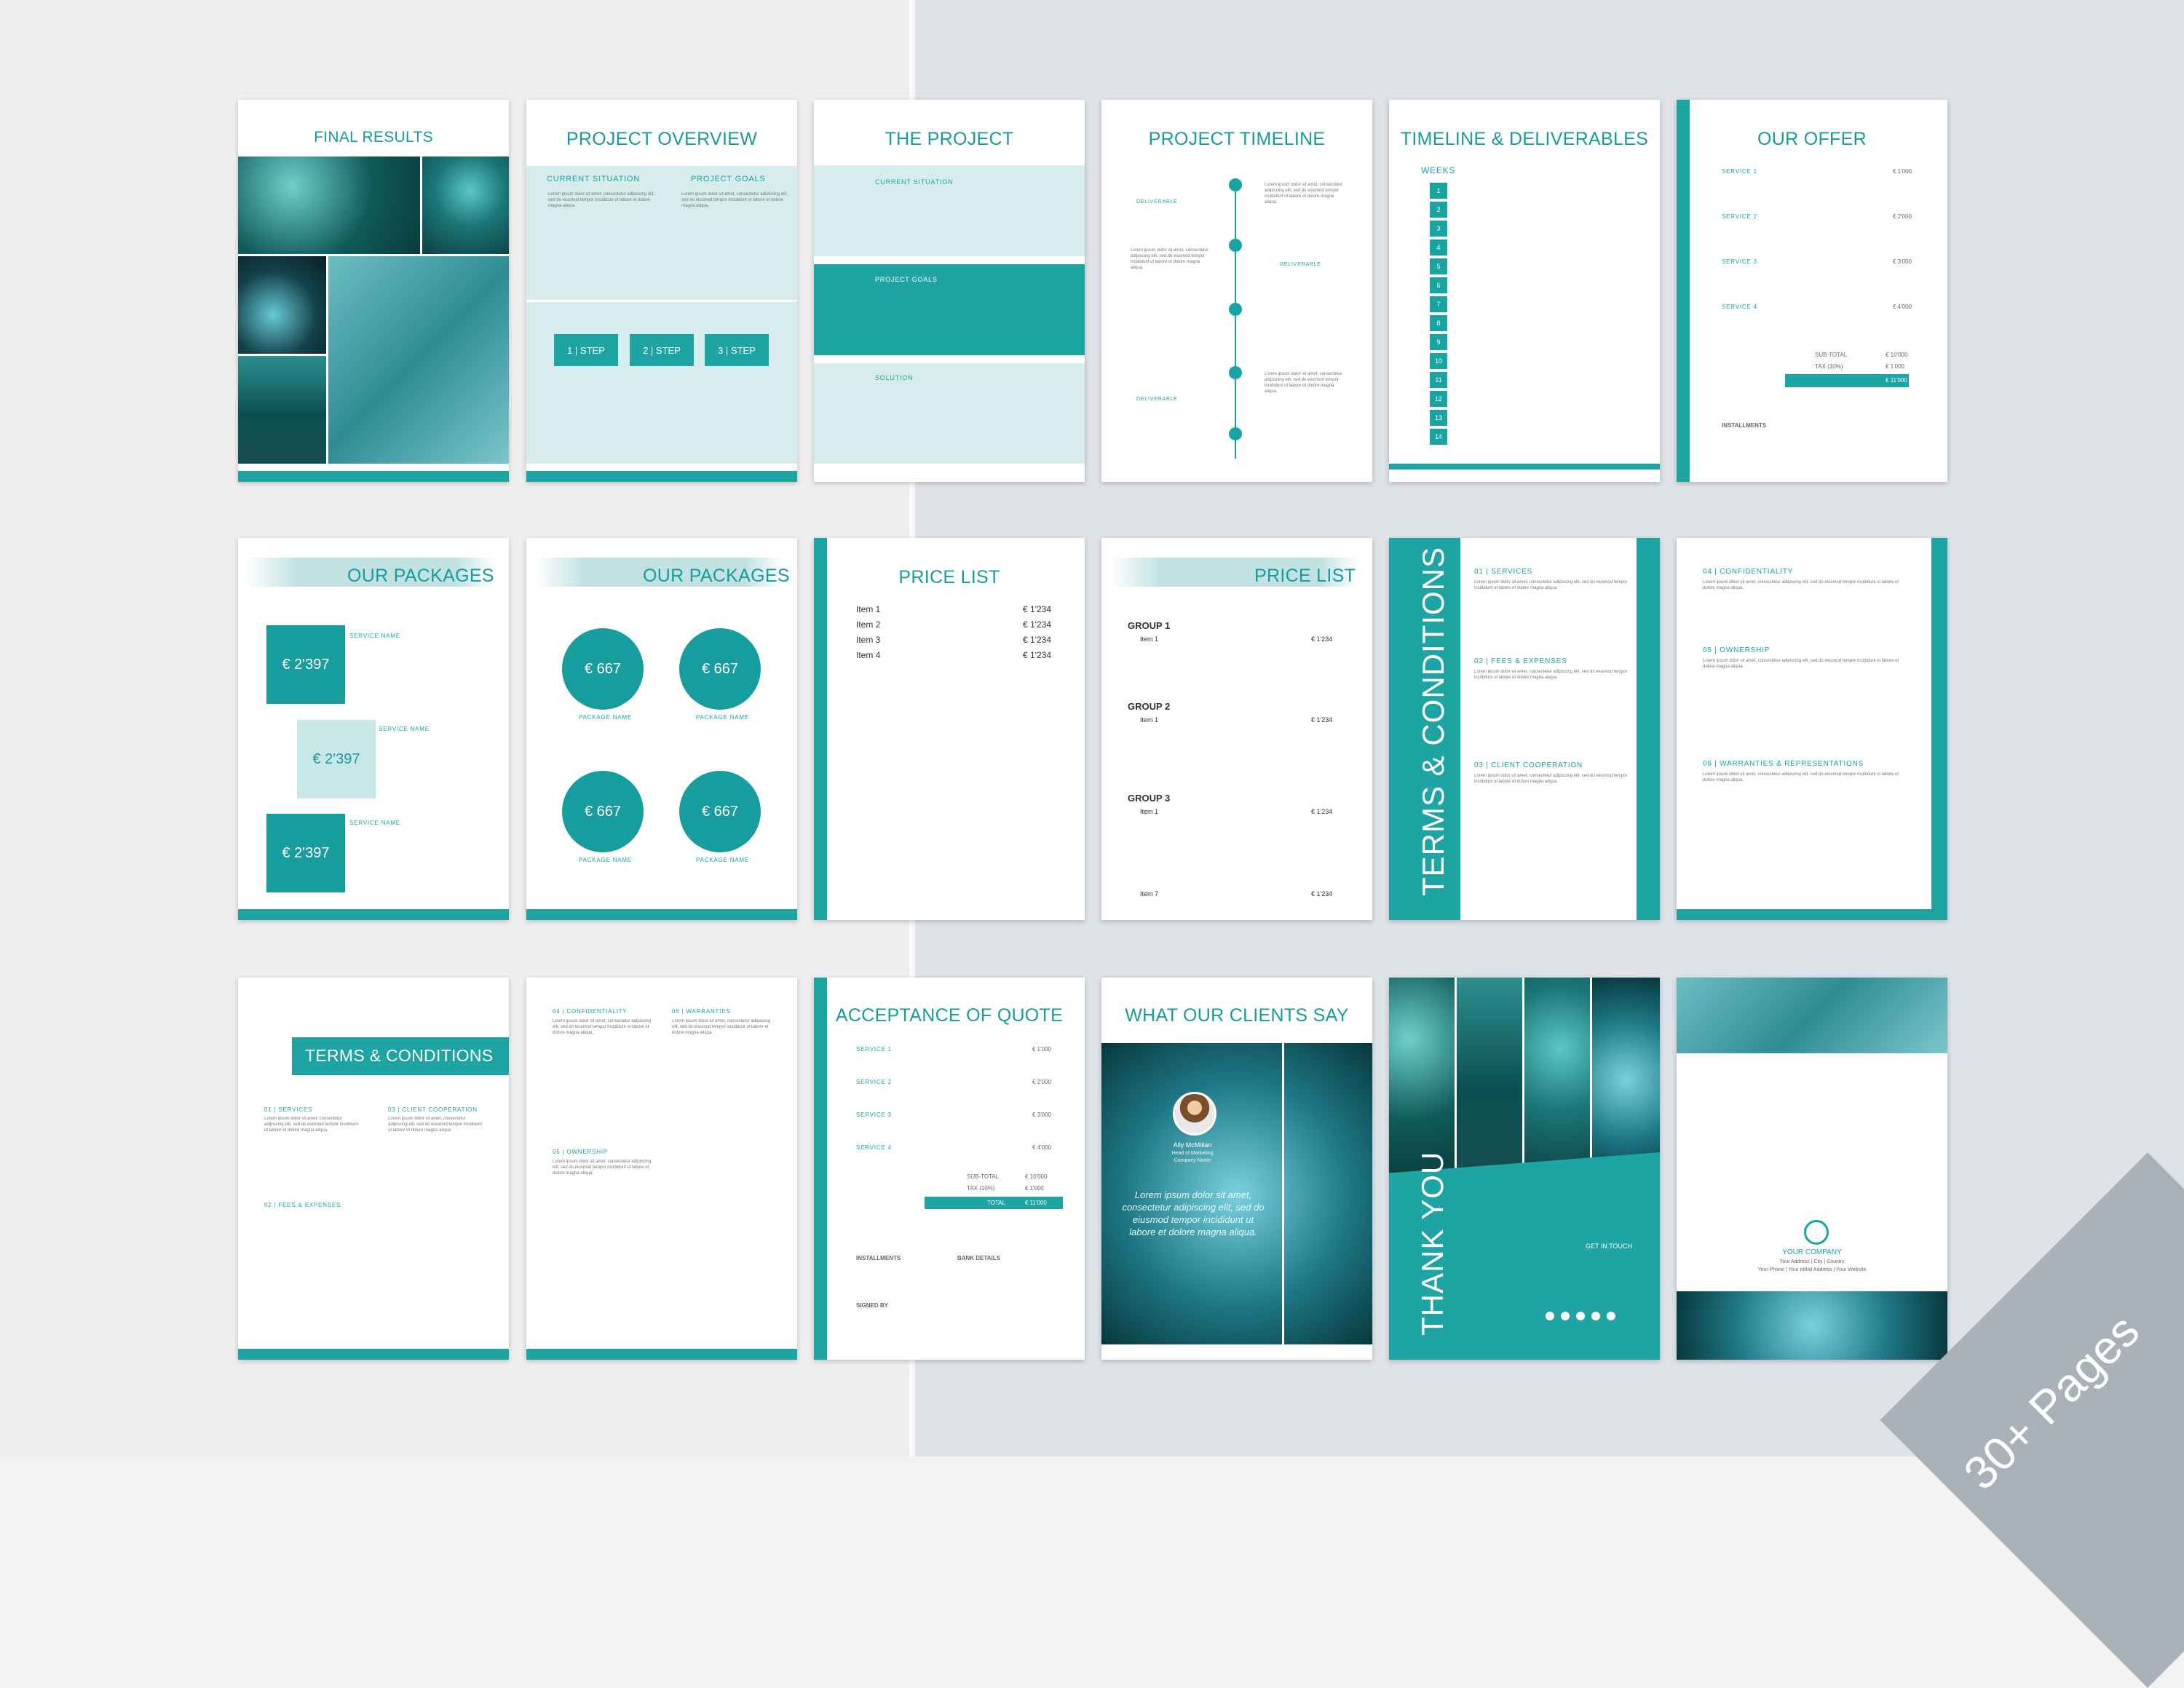  I want to click on signed-by-label: SIGNED BY, so click(872, 1305).